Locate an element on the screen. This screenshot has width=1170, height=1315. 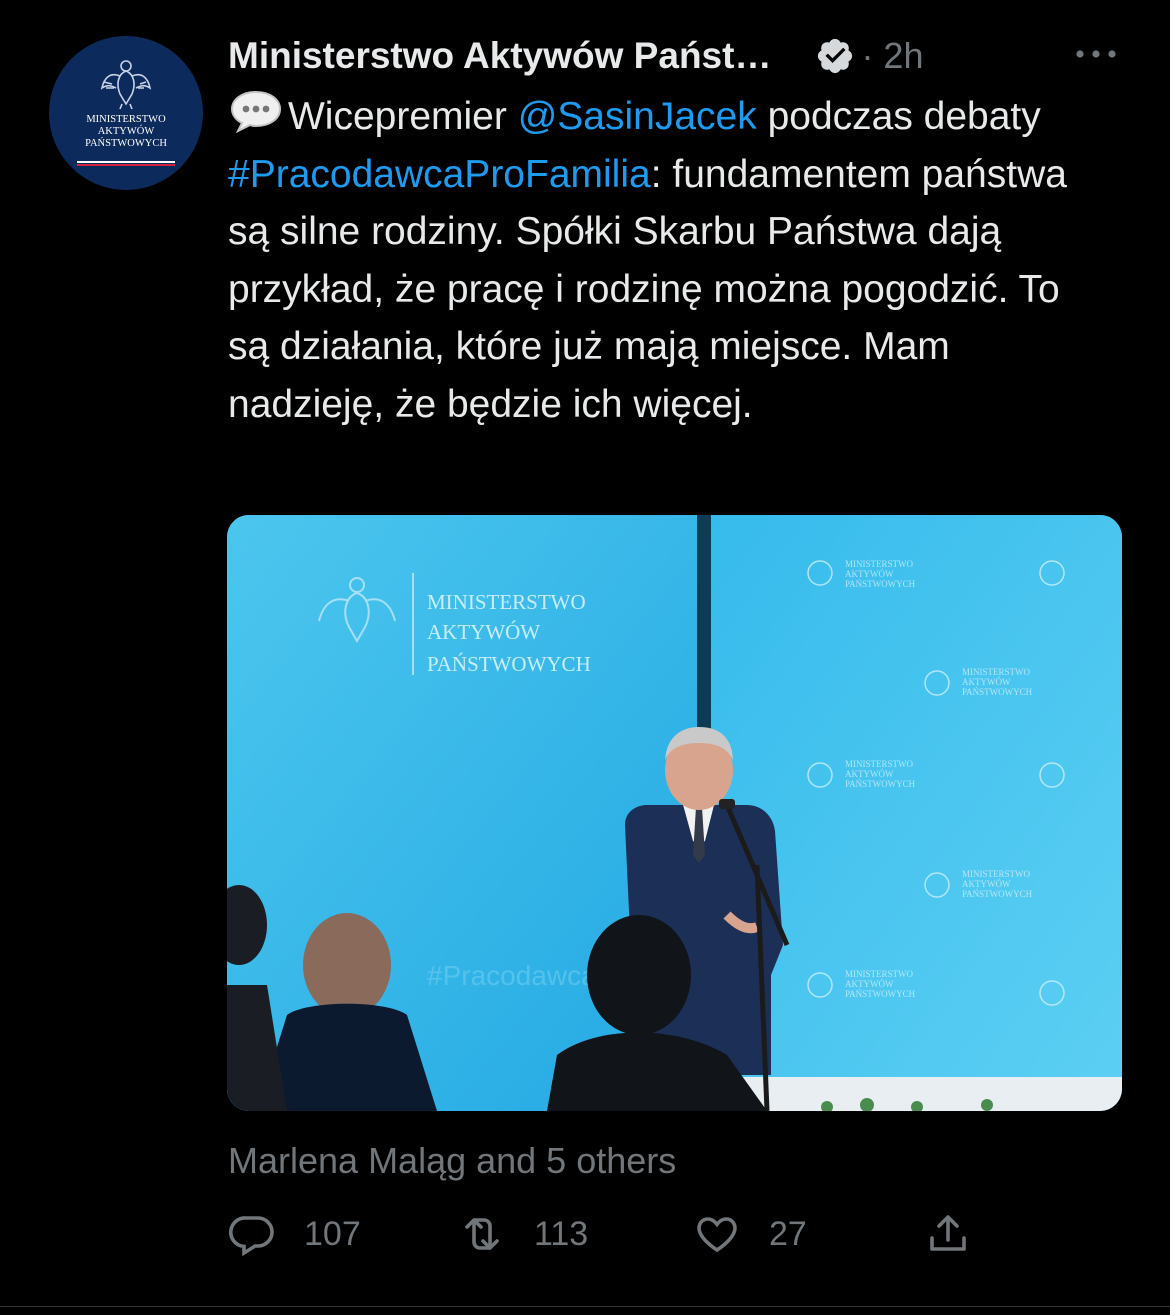
share-button is located at coordinates (948, 1234).